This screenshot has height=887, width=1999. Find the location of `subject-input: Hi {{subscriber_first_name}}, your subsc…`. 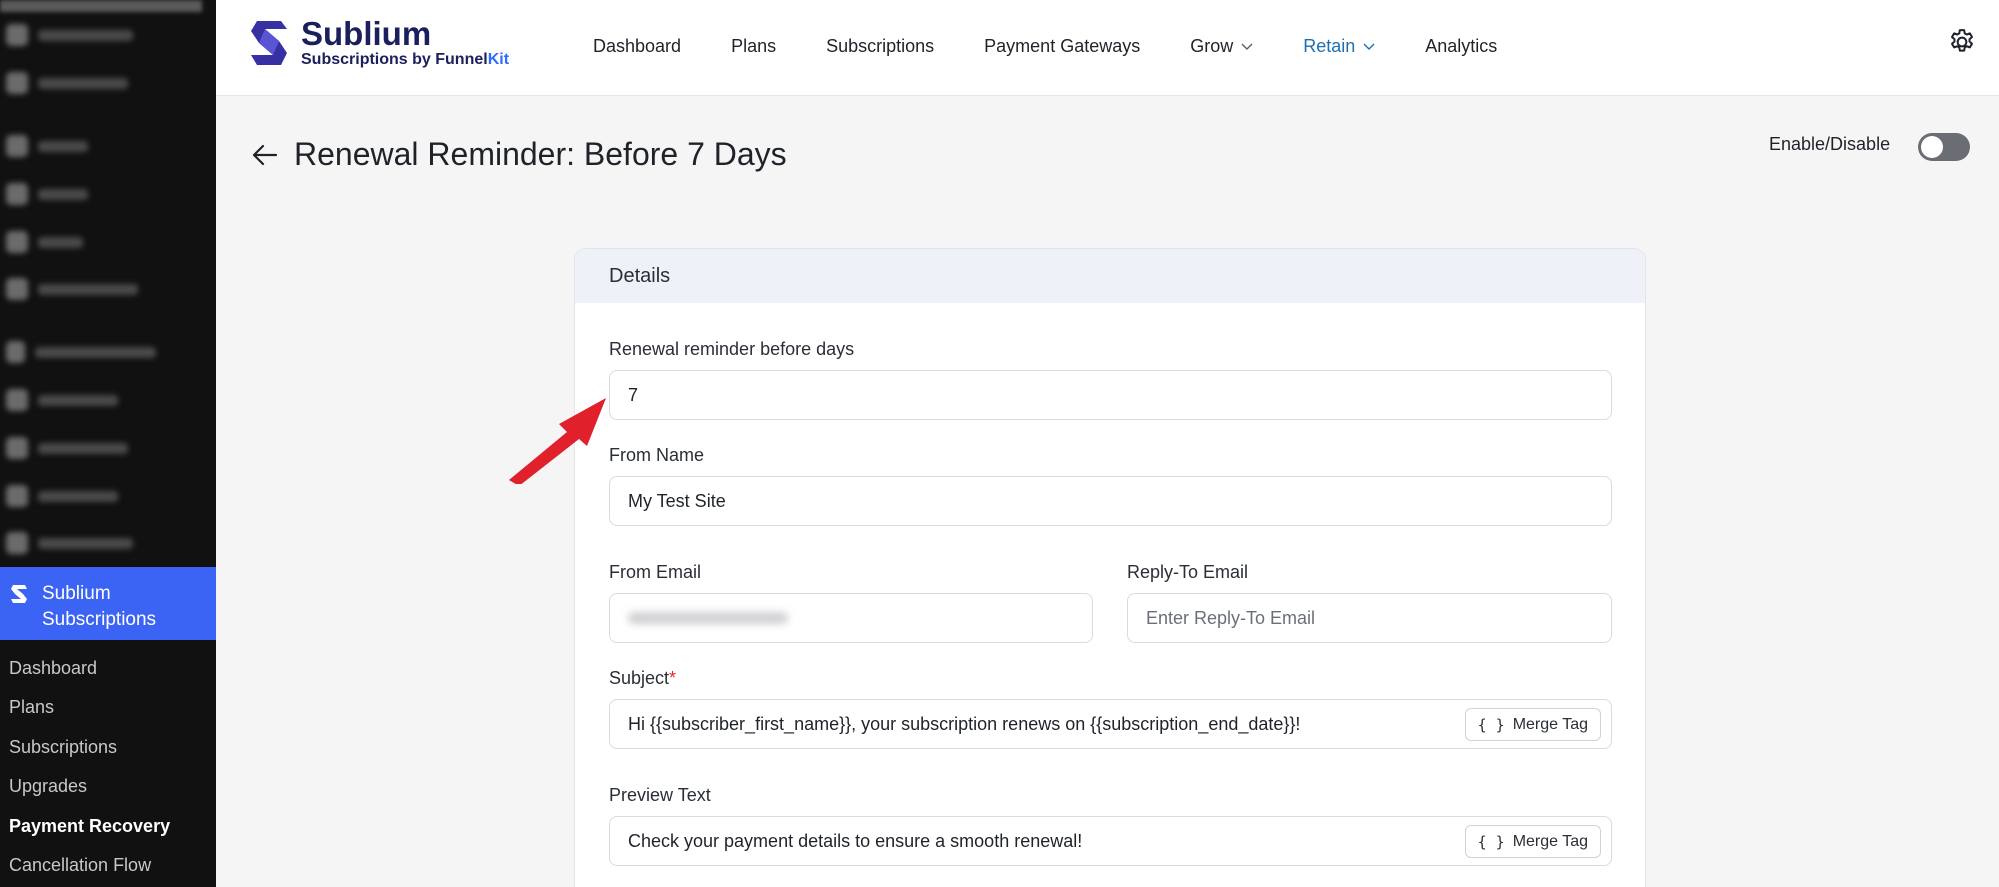

subject-input: Hi {{subscriber_first_name}}, your subsc… is located at coordinates (1110, 724).